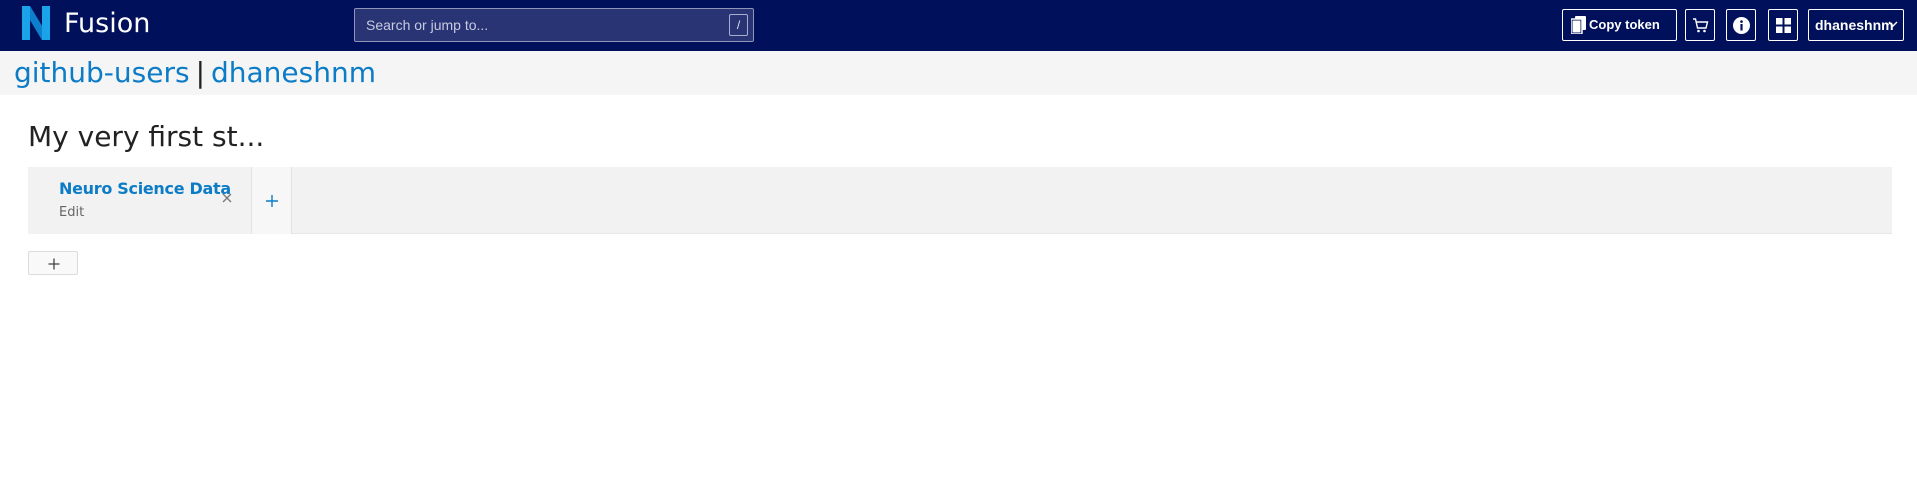  I want to click on copy-token-label: Copy token, so click(1624, 24).